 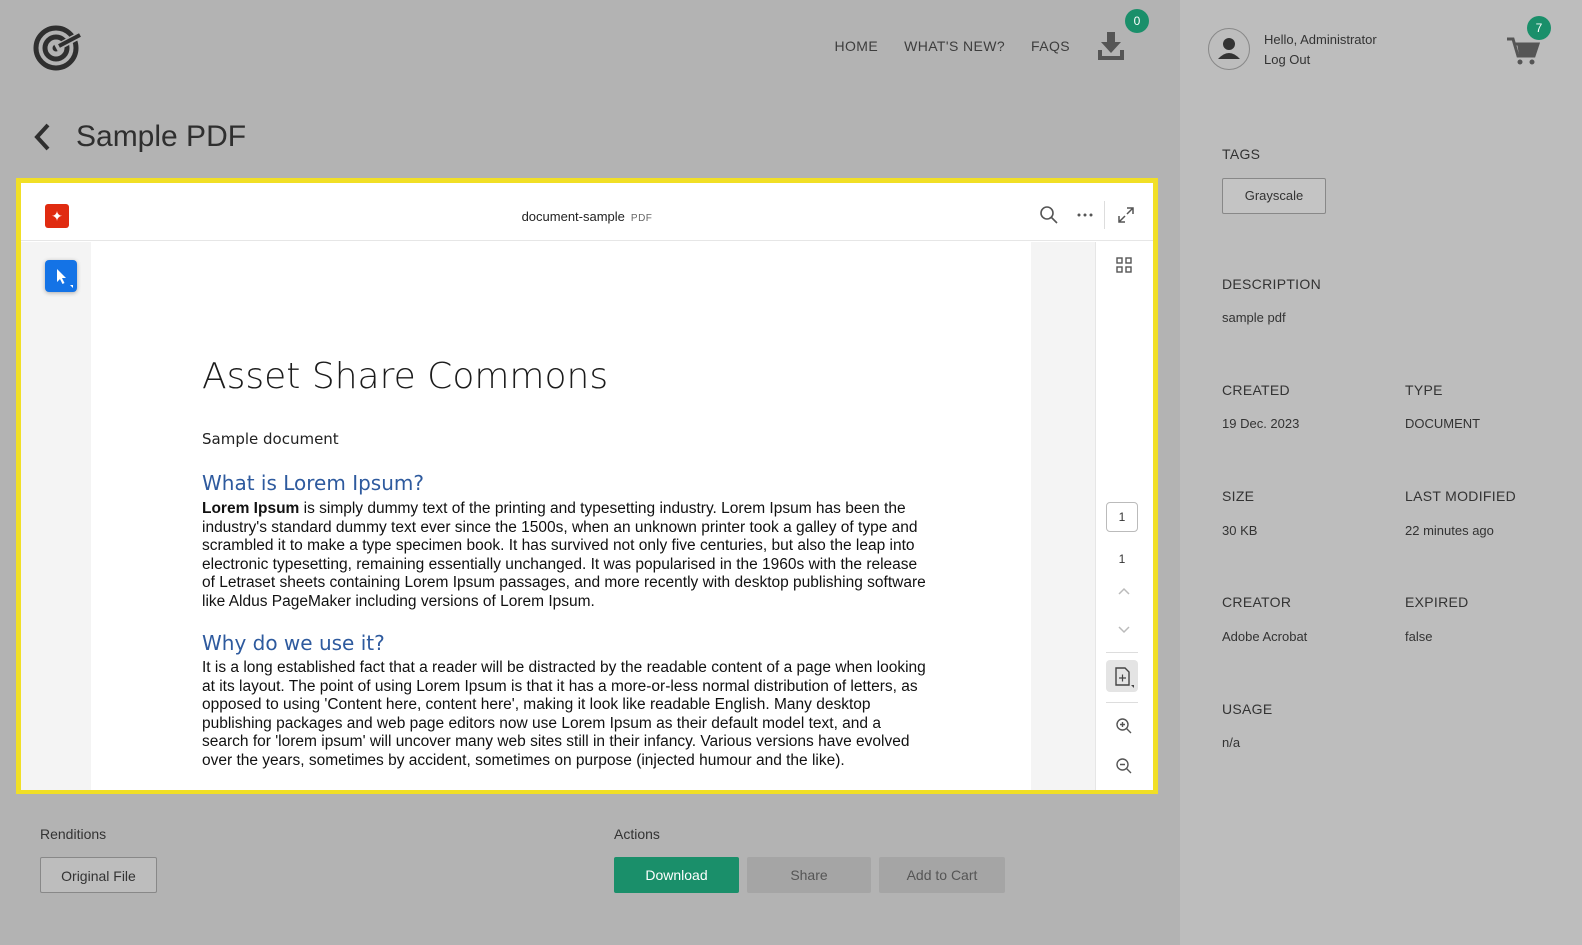 I want to click on share-button: Share, so click(x=809, y=875).